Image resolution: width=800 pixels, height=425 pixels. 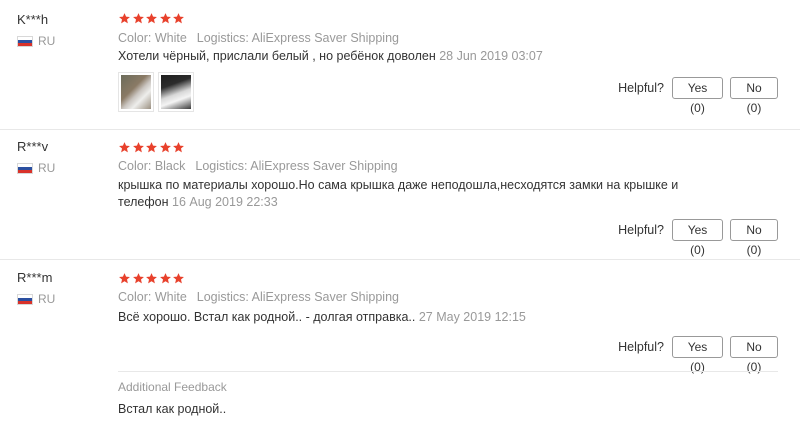 I want to click on additional-feedback-text: Встал как родной.., so click(x=172, y=409).